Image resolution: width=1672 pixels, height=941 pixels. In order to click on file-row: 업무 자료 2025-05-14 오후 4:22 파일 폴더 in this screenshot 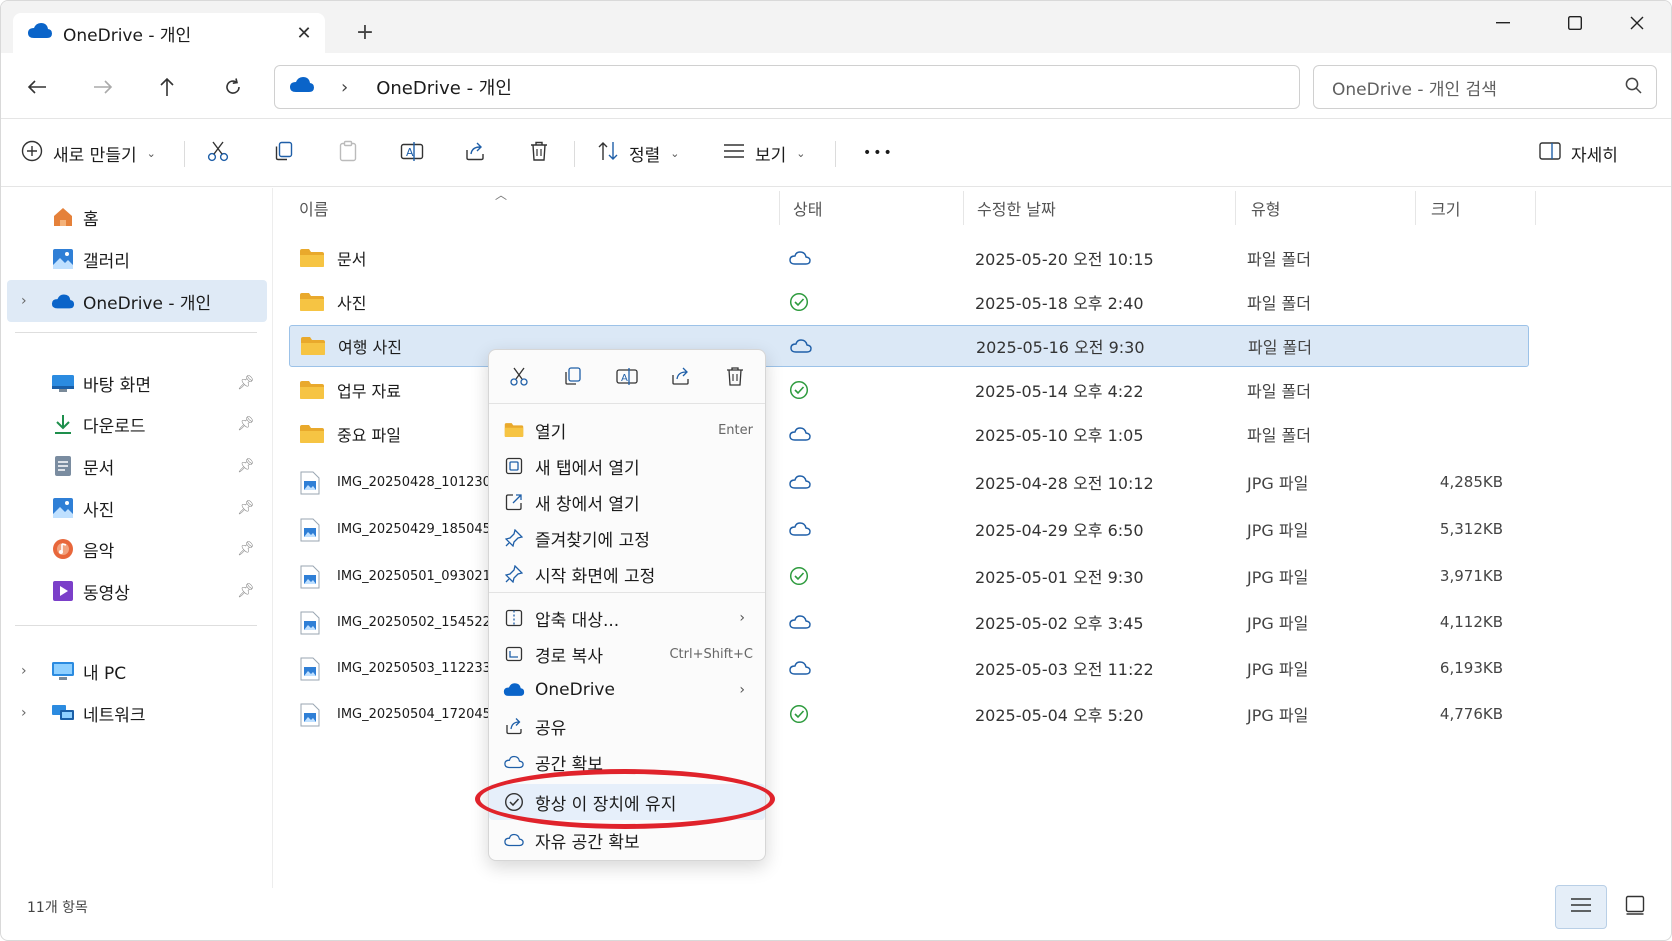, I will do `click(909, 390)`.